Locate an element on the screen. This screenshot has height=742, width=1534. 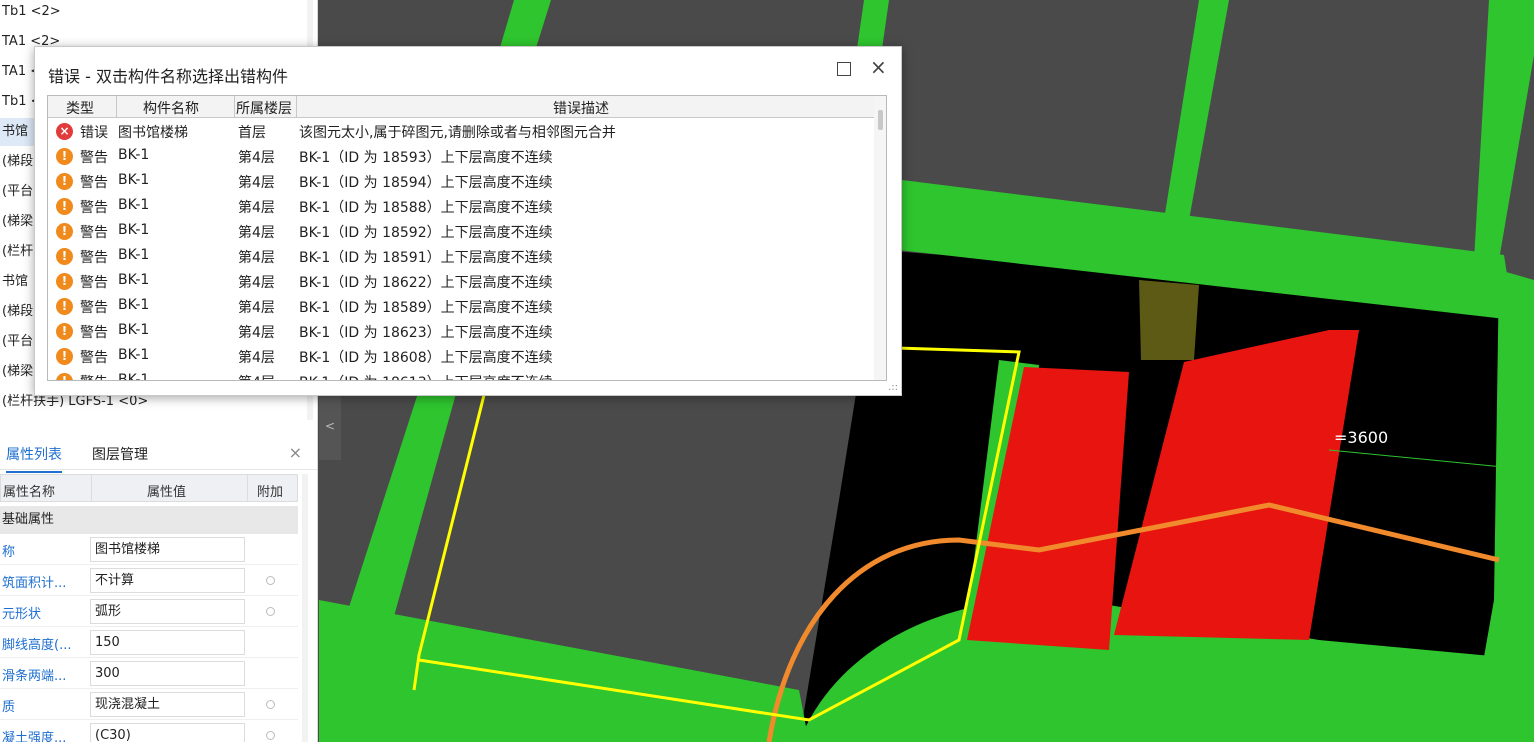
property-row: 滑条两端... 300 is located at coordinates (149, 673).